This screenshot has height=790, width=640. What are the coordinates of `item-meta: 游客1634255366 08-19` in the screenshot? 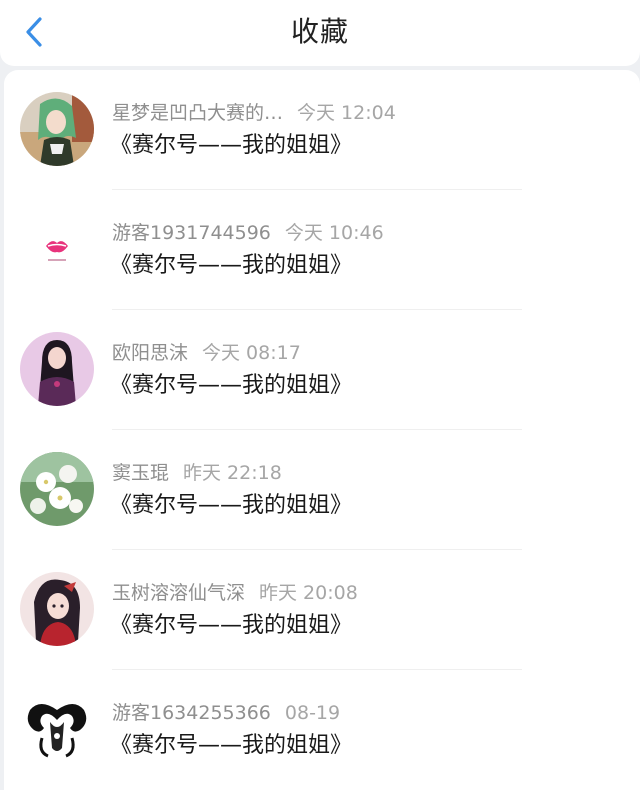 It's located at (226, 711).